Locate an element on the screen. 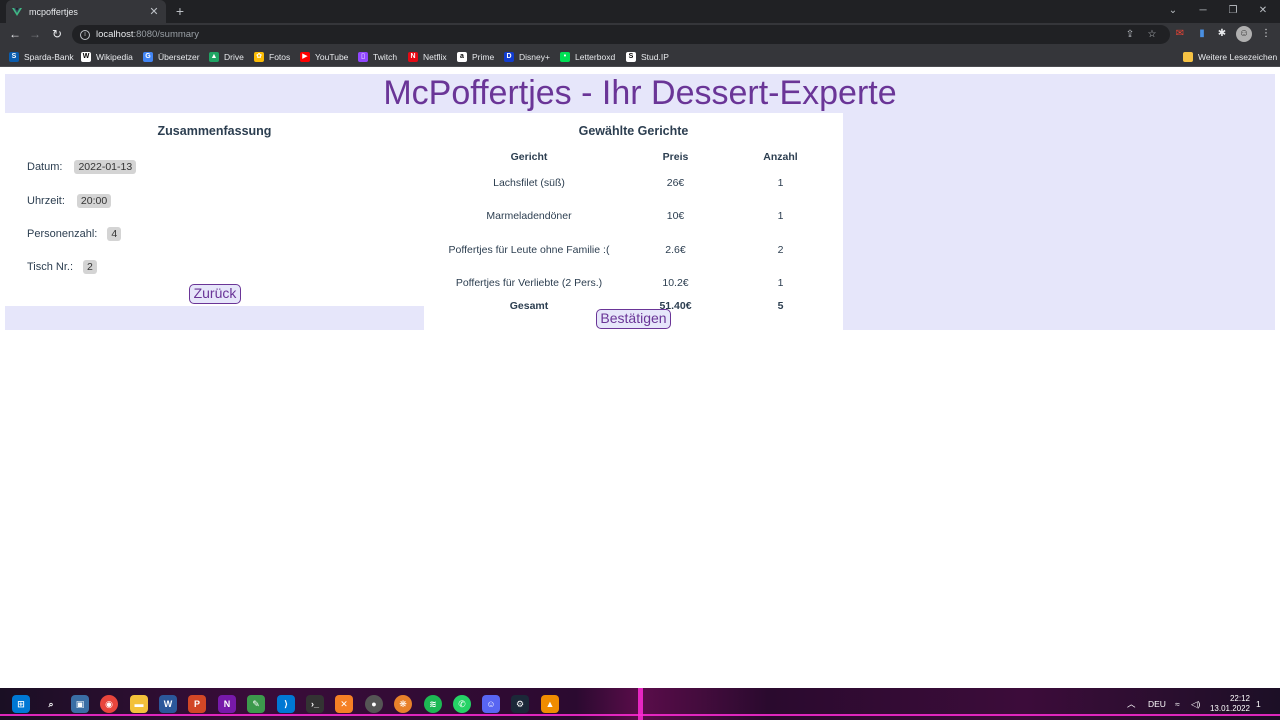 This screenshot has width=1280, height=720. dish-name: Poffertjes für Leute ohne Familie :( is located at coordinates (529, 249).